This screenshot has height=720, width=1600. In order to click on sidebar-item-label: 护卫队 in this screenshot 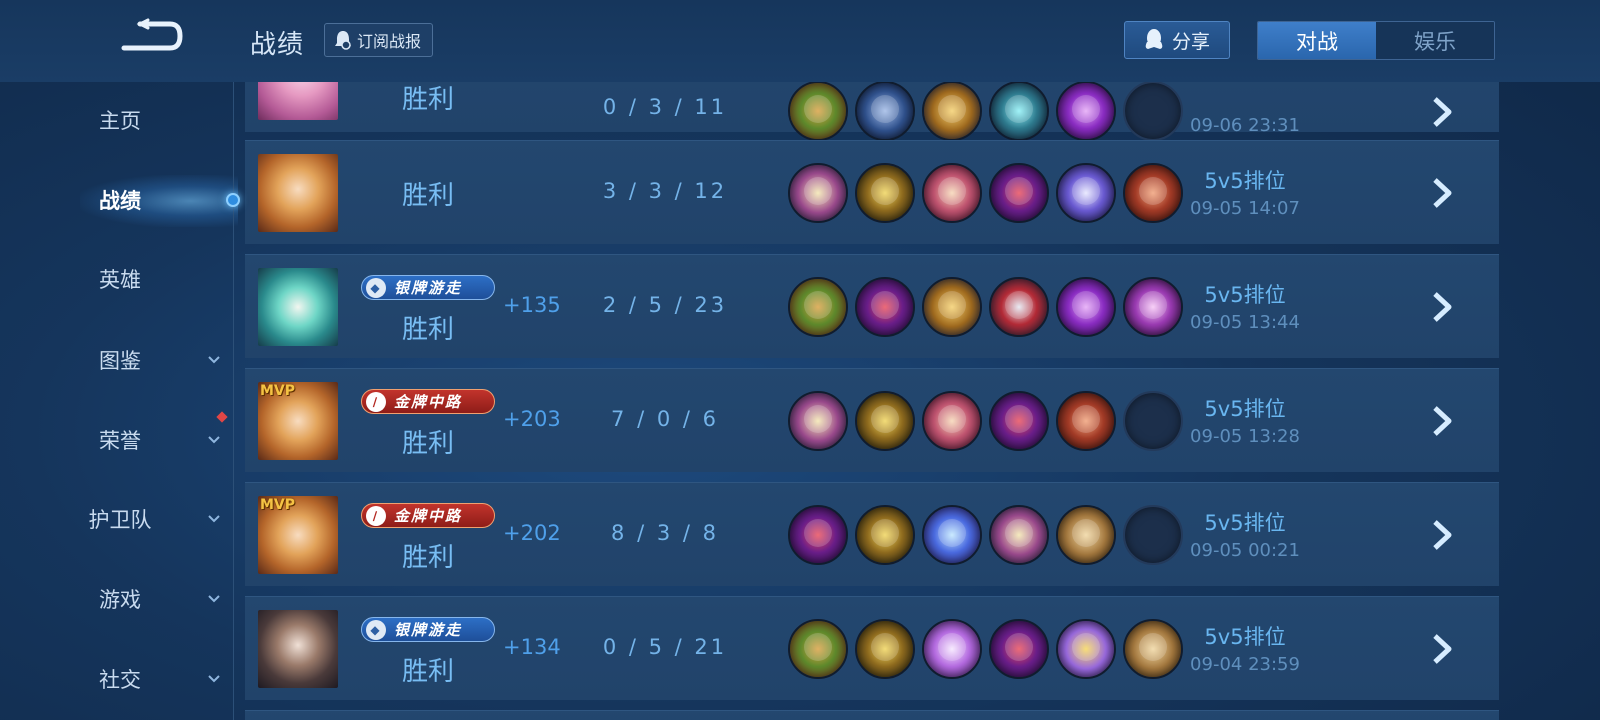, I will do `click(120, 520)`.